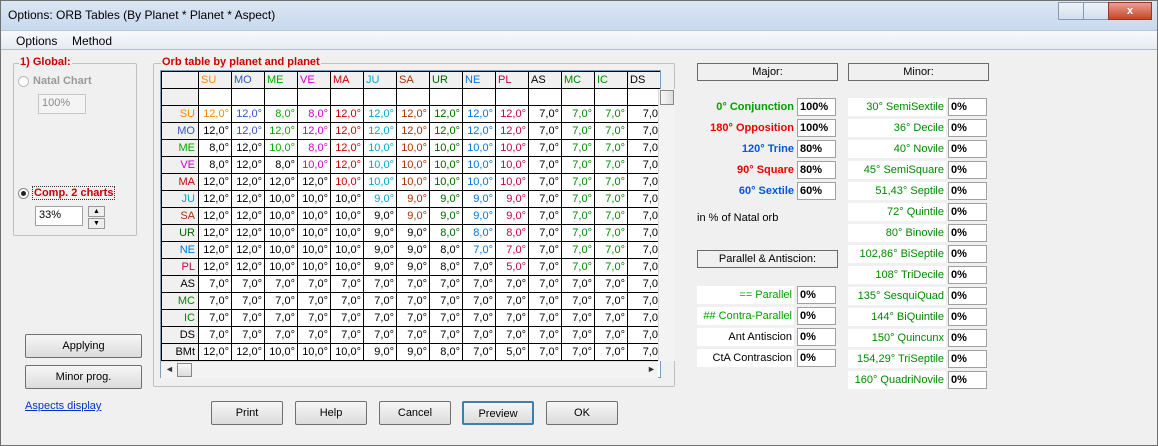 This screenshot has height=446, width=1158. I want to click on comp-2-charts-radio, so click(23, 193).